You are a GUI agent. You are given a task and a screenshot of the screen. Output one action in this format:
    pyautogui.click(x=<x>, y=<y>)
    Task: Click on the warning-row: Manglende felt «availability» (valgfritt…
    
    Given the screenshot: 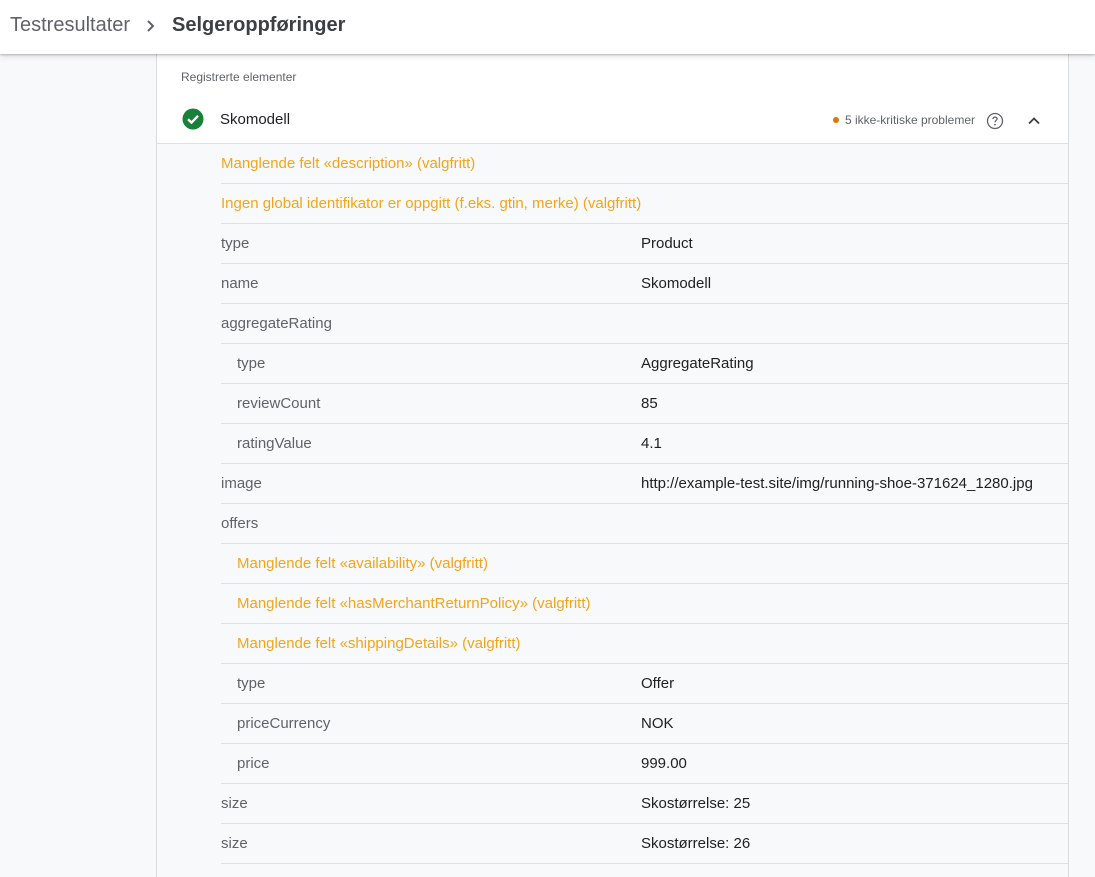 What is the action you would take?
    pyautogui.click(x=644, y=564)
    